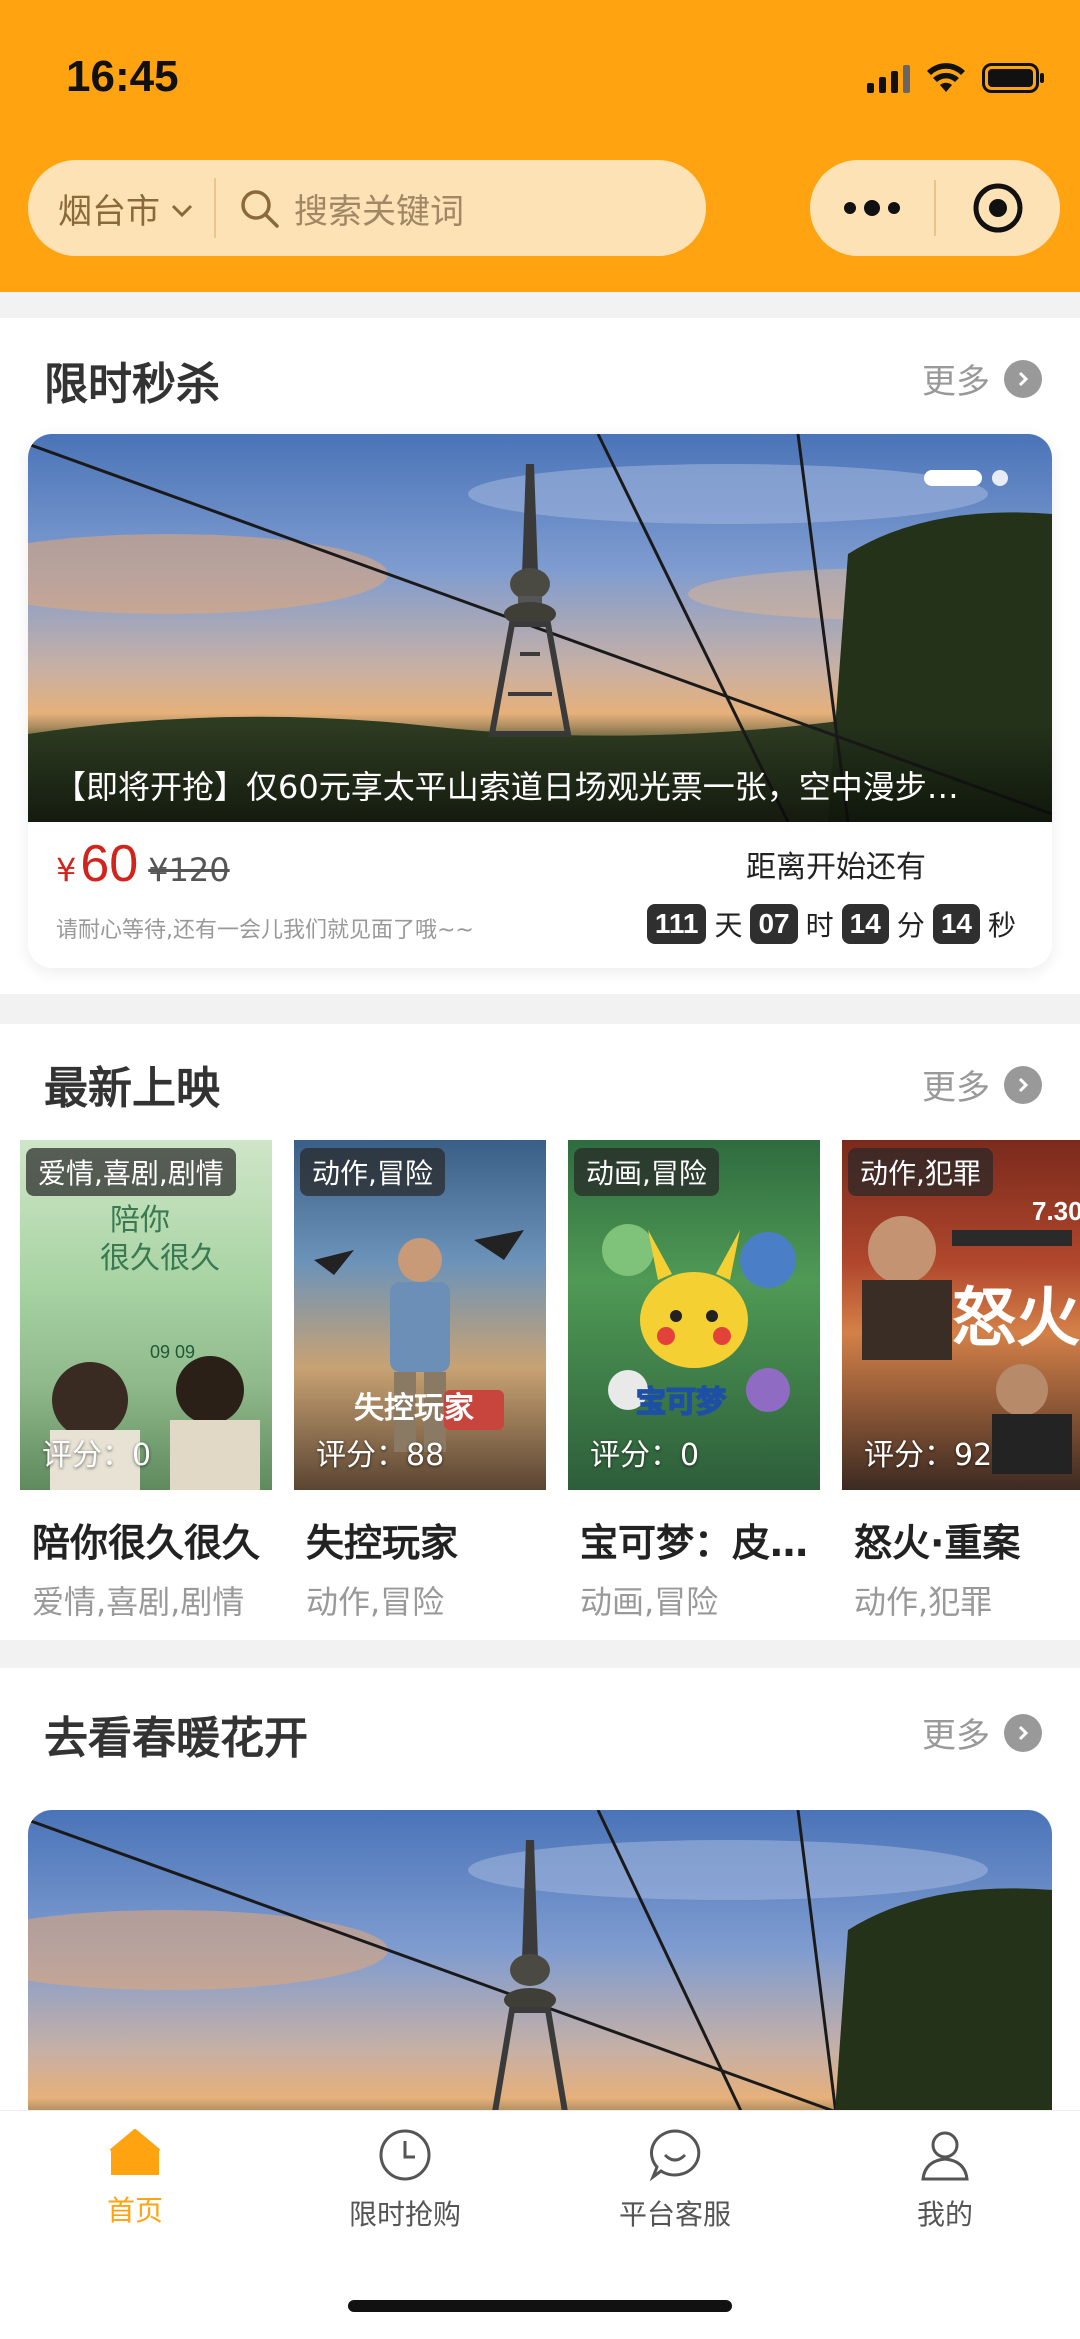 The width and height of the screenshot is (1080, 2339). I want to click on svg-text: 7.30, so click(1056, 1211).